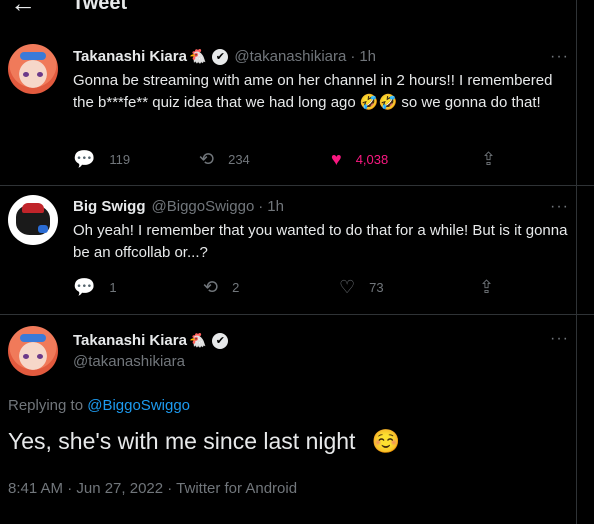 This screenshot has height=524, width=594. I want to click on mention-link: @BiggoSwiggo, so click(138, 405).